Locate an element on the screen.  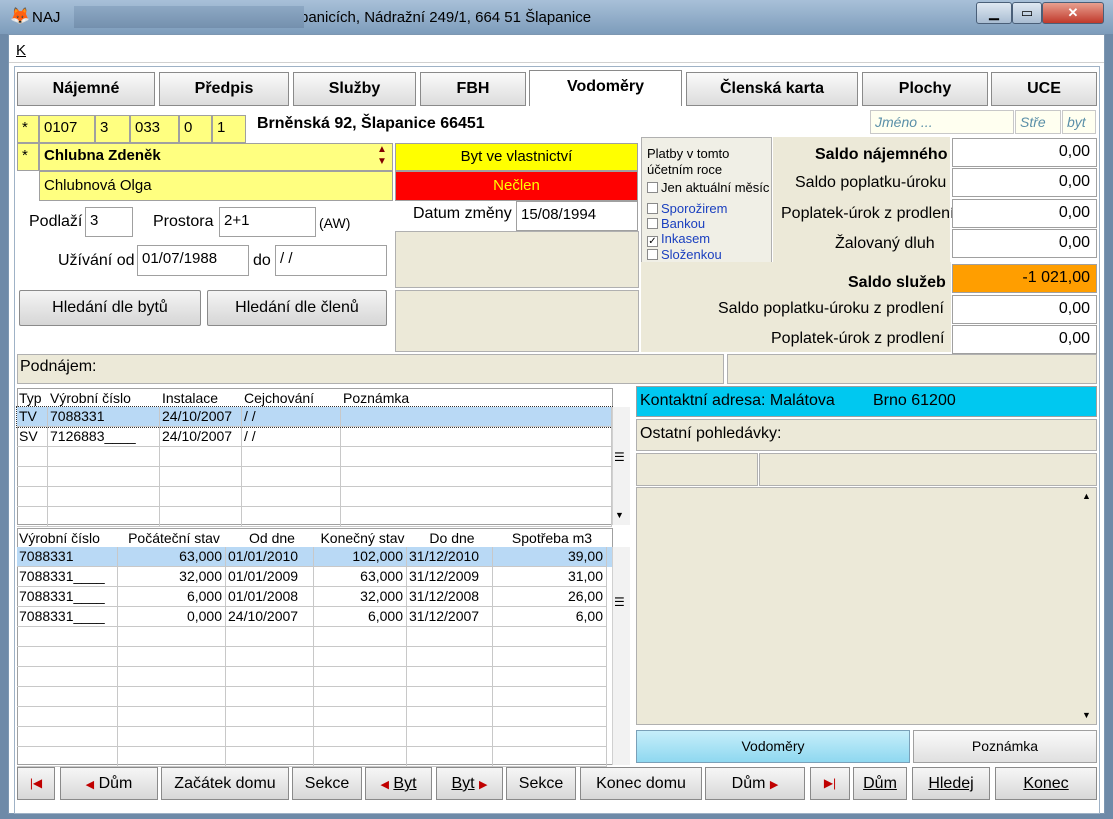
jen-aktualni-checkbox: Jen aktuální měsíc is located at coordinates (708, 187).